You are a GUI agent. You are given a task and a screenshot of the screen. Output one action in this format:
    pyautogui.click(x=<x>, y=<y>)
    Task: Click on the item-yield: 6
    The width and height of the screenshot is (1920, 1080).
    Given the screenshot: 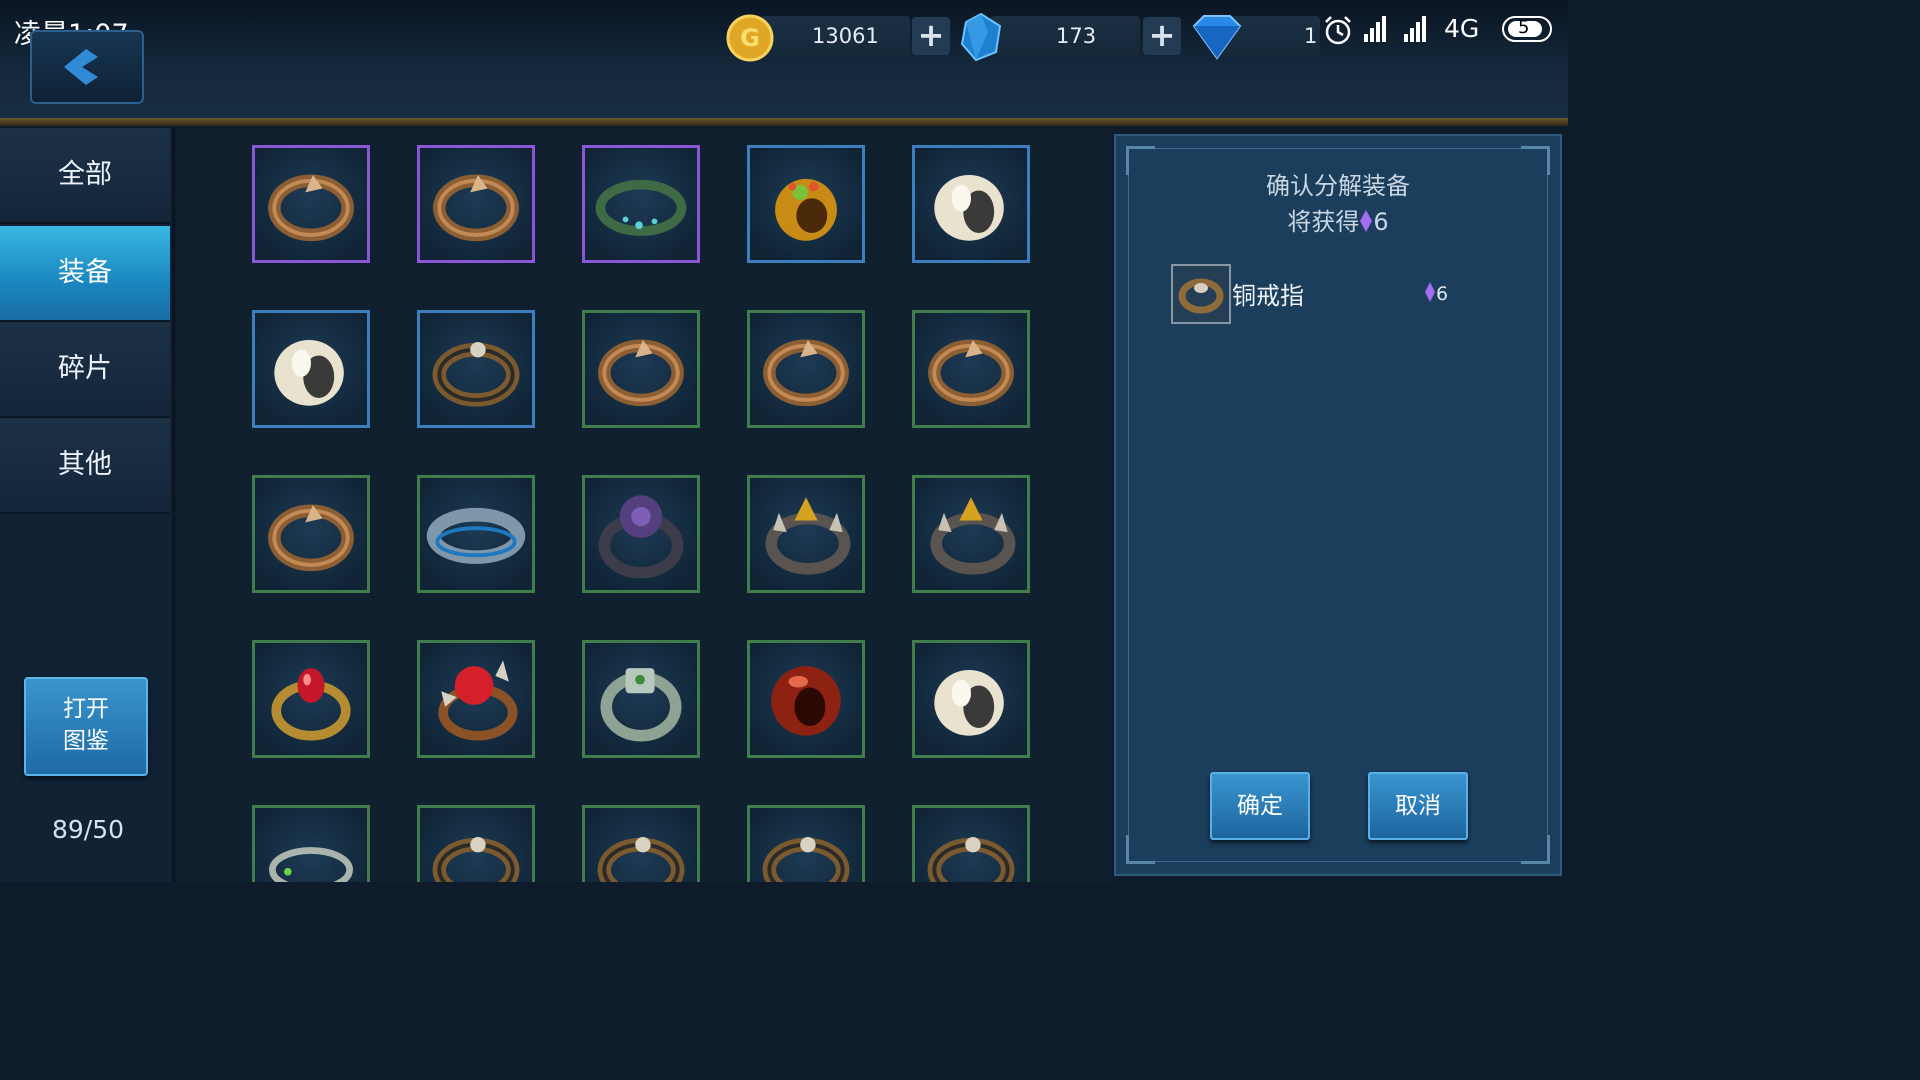 What is the action you would take?
    pyautogui.click(x=1436, y=293)
    